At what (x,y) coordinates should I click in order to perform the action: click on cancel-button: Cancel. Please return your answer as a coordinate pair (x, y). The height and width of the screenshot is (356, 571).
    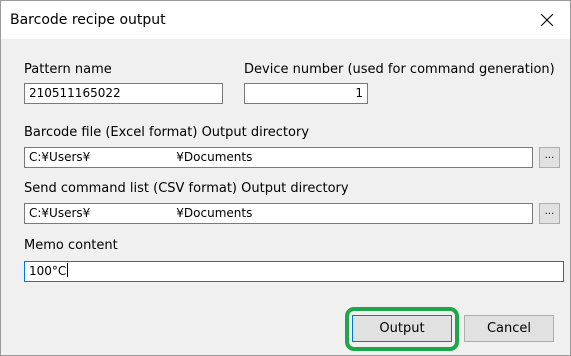
    Looking at the image, I should click on (509, 328).